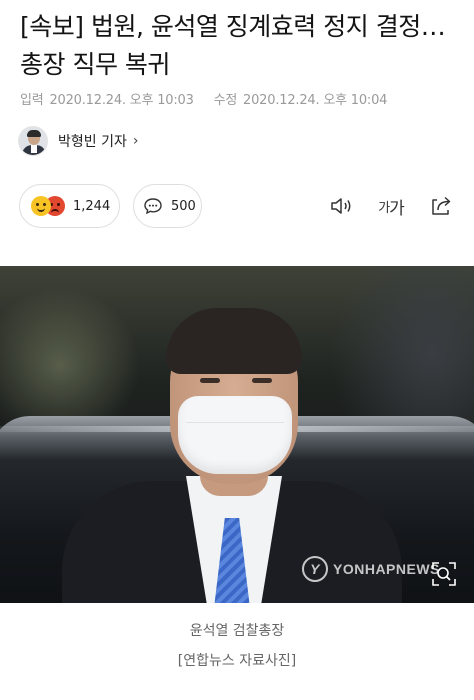 The height and width of the screenshot is (700, 474). I want to click on speaker-button, so click(342, 206).